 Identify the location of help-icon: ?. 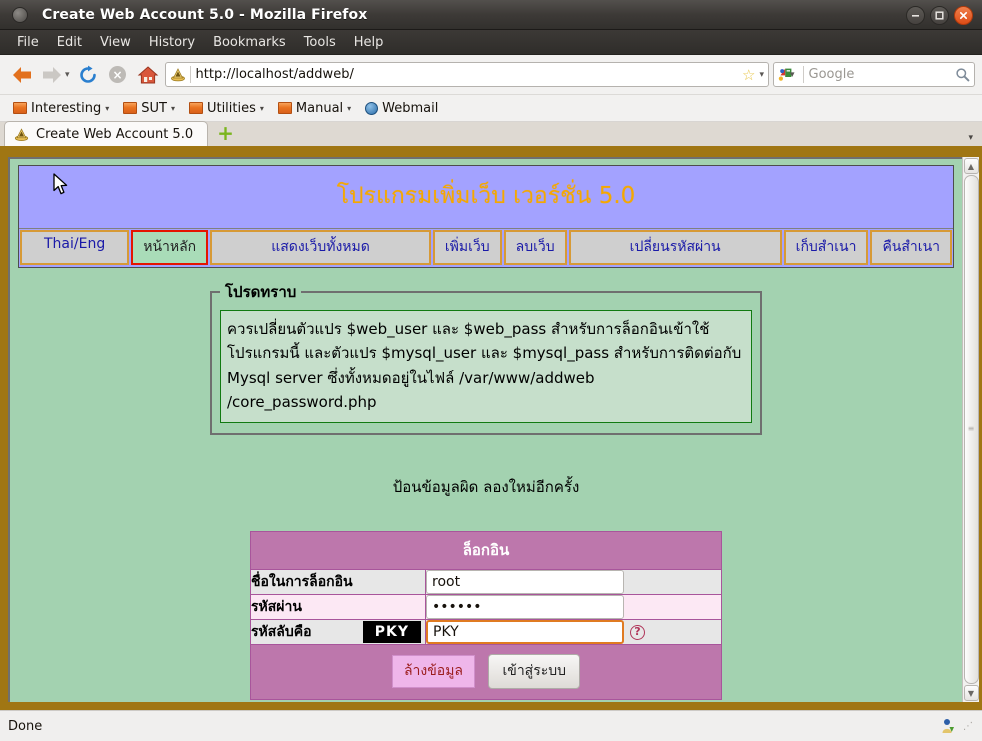
(637, 632).